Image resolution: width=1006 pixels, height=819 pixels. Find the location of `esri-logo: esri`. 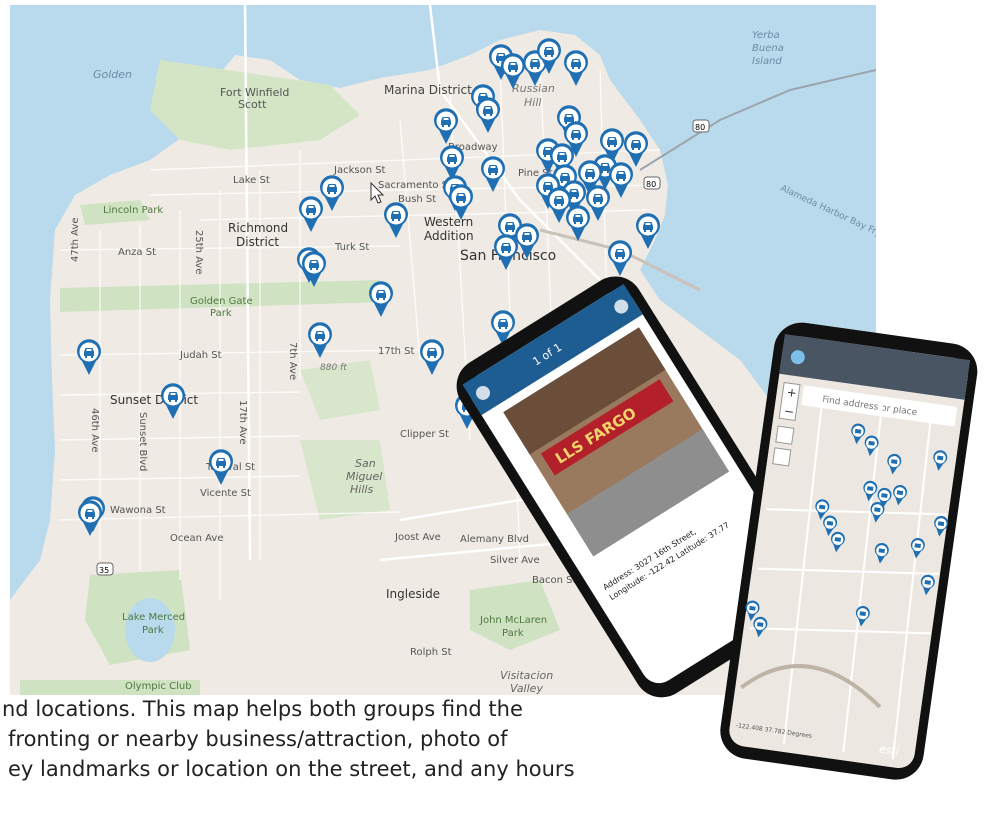

esri-logo: esri is located at coordinates (889, 750).